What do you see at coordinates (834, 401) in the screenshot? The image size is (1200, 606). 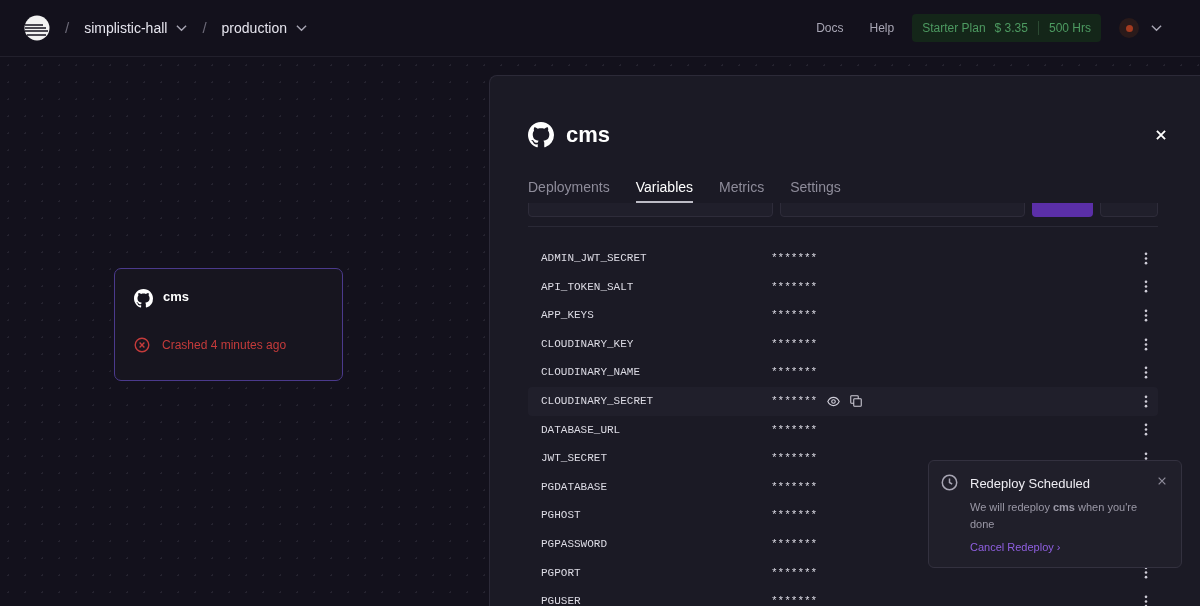 I see `eye-icon` at bounding box center [834, 401].